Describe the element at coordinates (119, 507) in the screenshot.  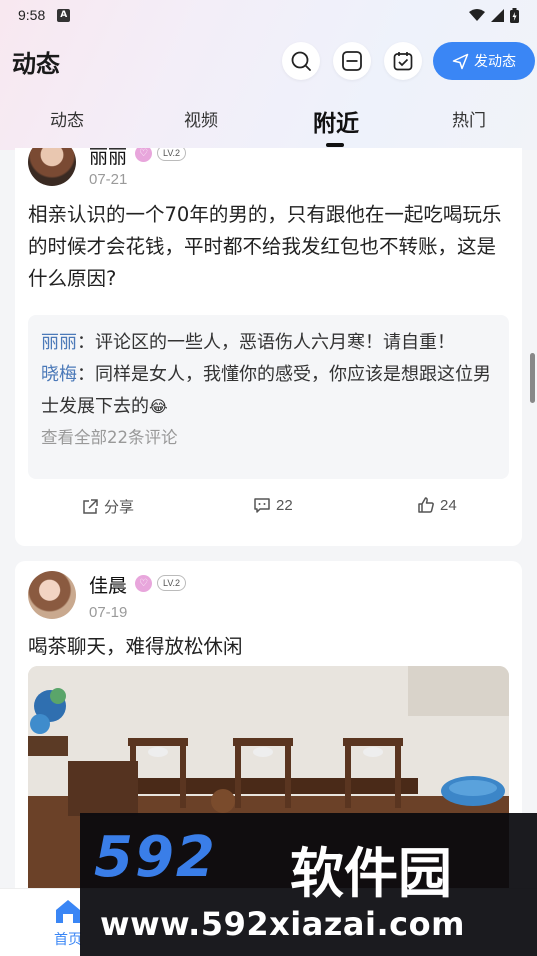
I see `share-label: 分享` at that location.